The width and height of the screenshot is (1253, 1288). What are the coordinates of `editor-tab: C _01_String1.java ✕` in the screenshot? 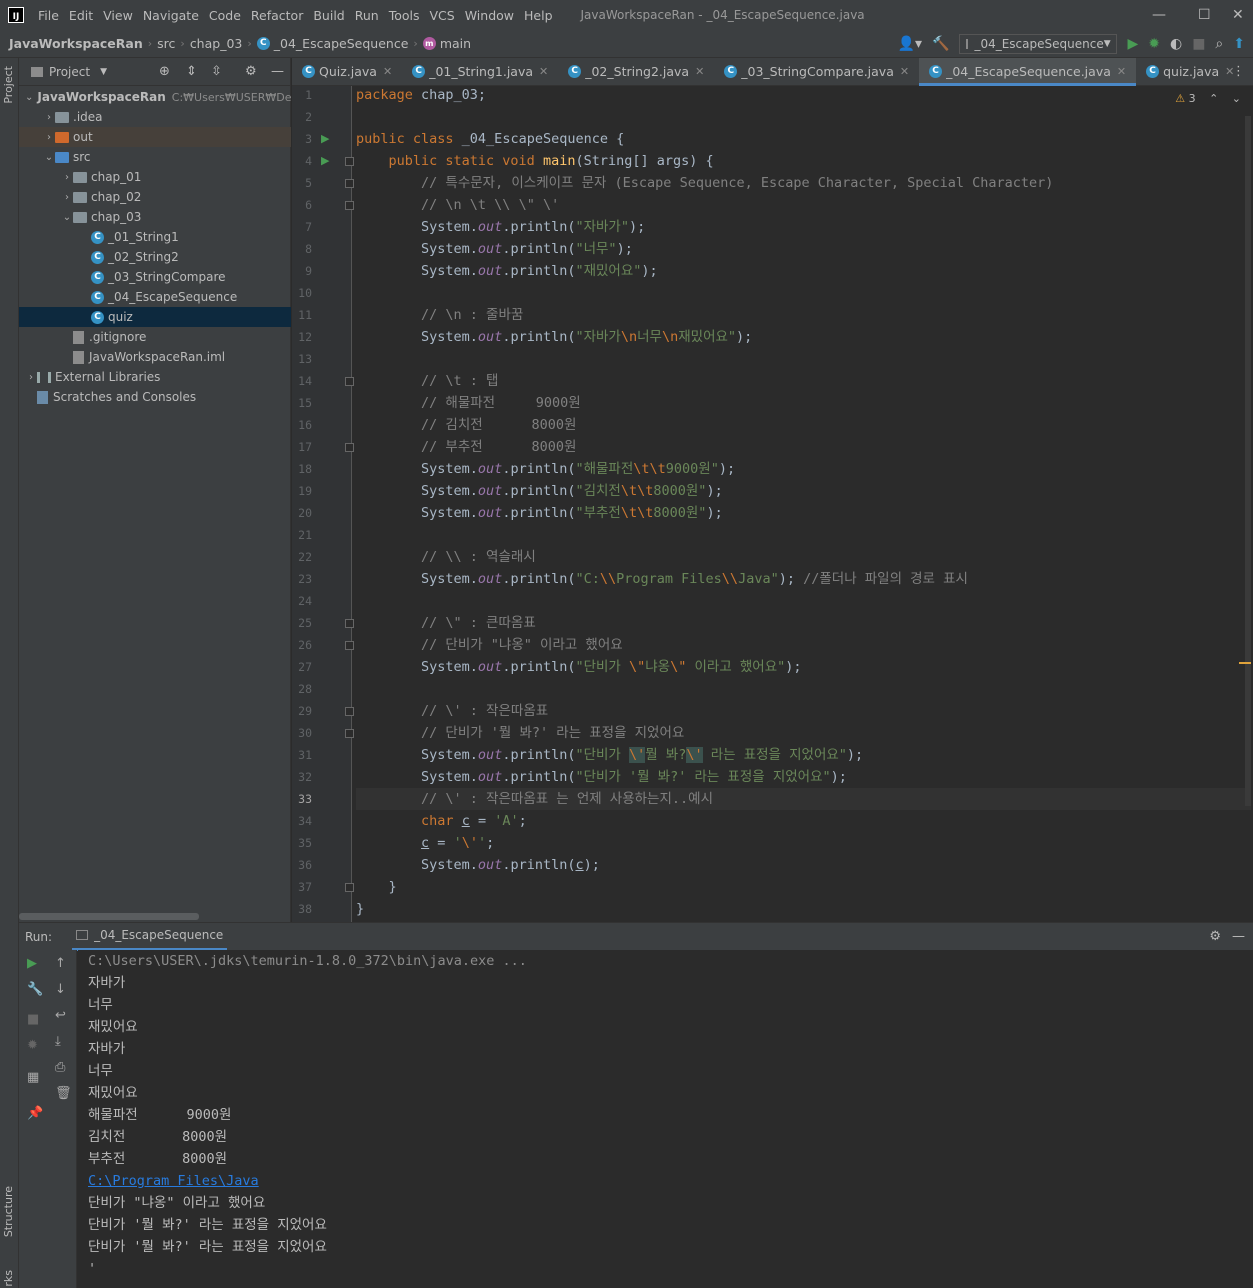 It's located at (480, 72).